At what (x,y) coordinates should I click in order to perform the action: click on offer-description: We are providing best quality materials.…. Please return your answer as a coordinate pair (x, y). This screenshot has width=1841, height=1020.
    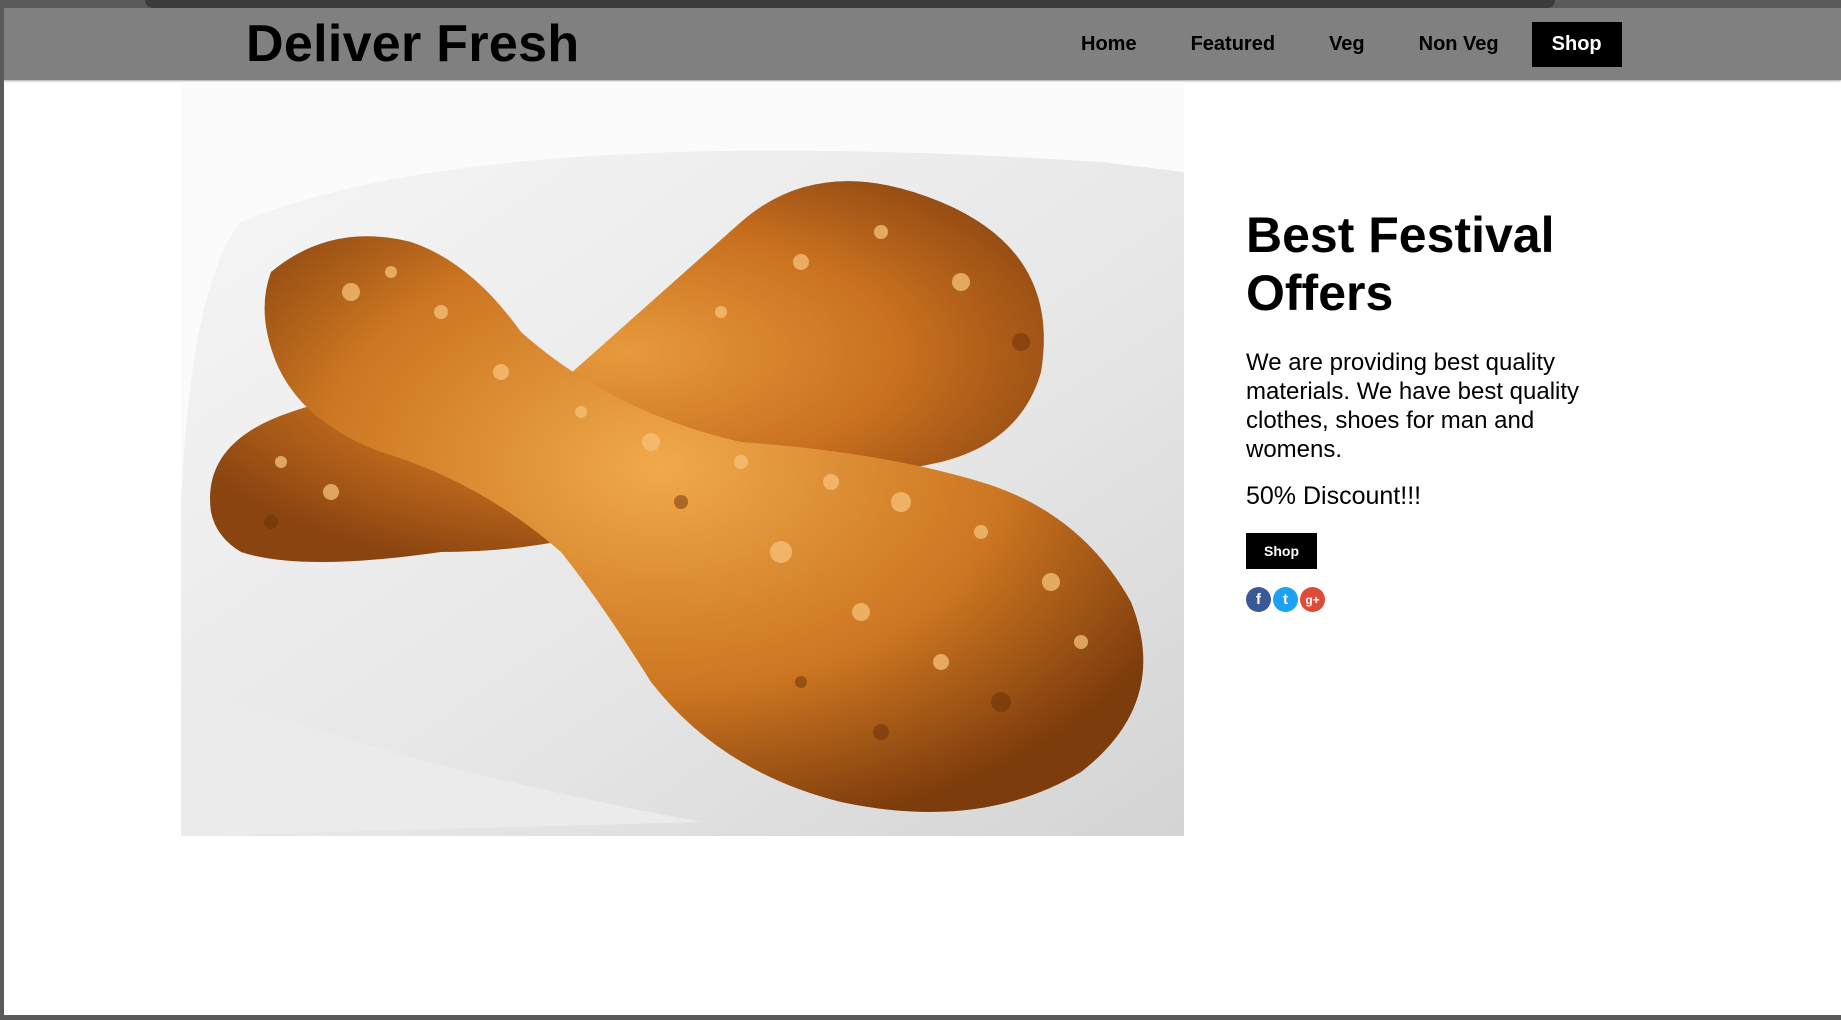
    Looking at the image, I should click on (1413, 406).